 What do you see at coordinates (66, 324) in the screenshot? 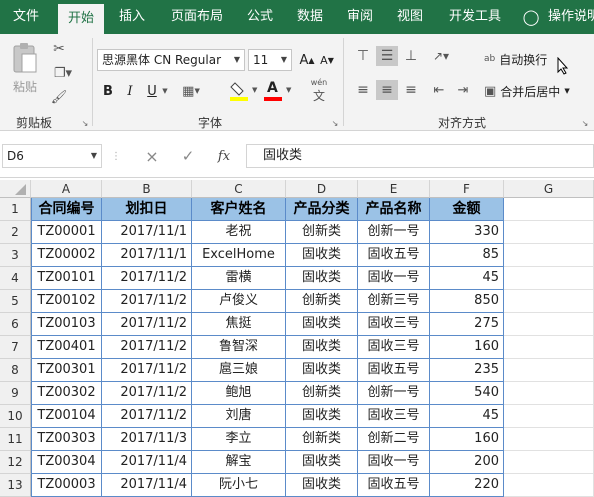
I see `table-cell: TZ00103` at bounding box center [66, 324].